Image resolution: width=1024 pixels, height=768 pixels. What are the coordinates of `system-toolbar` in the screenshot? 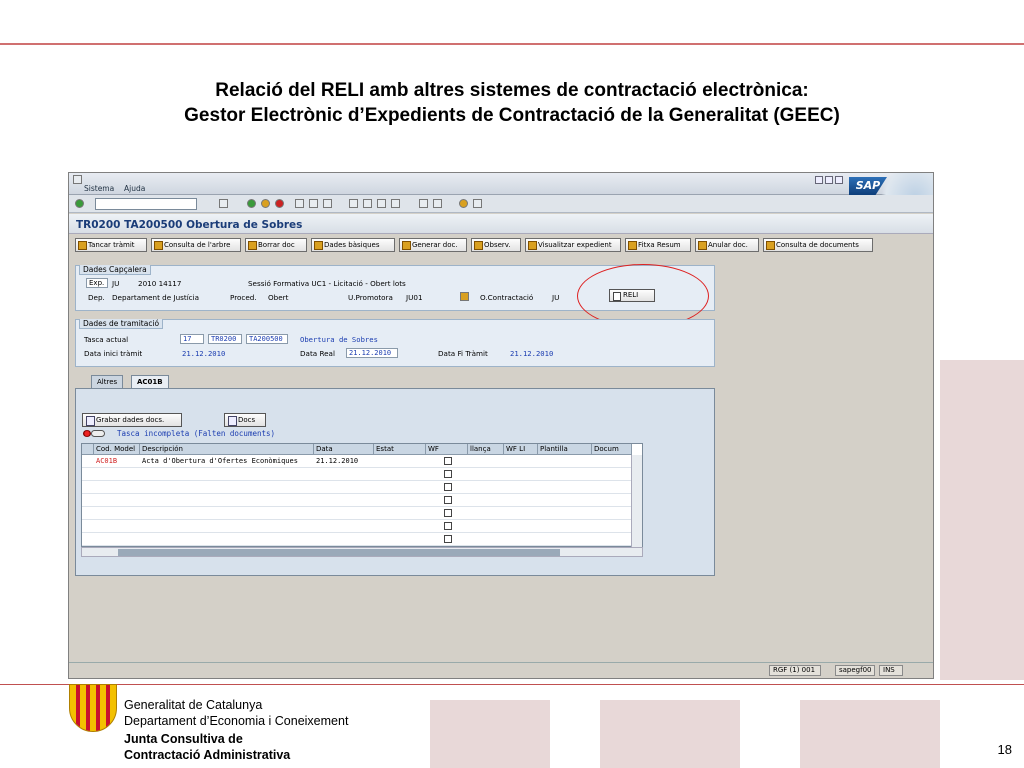 It's located at (501, 204).